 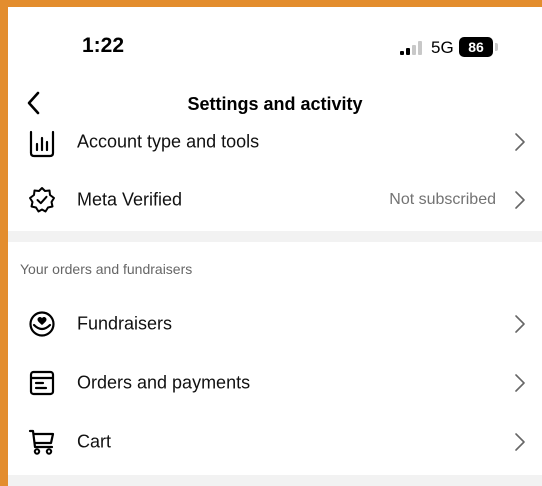 I want to click on battery-level: 86, so click(x=476, y=47).